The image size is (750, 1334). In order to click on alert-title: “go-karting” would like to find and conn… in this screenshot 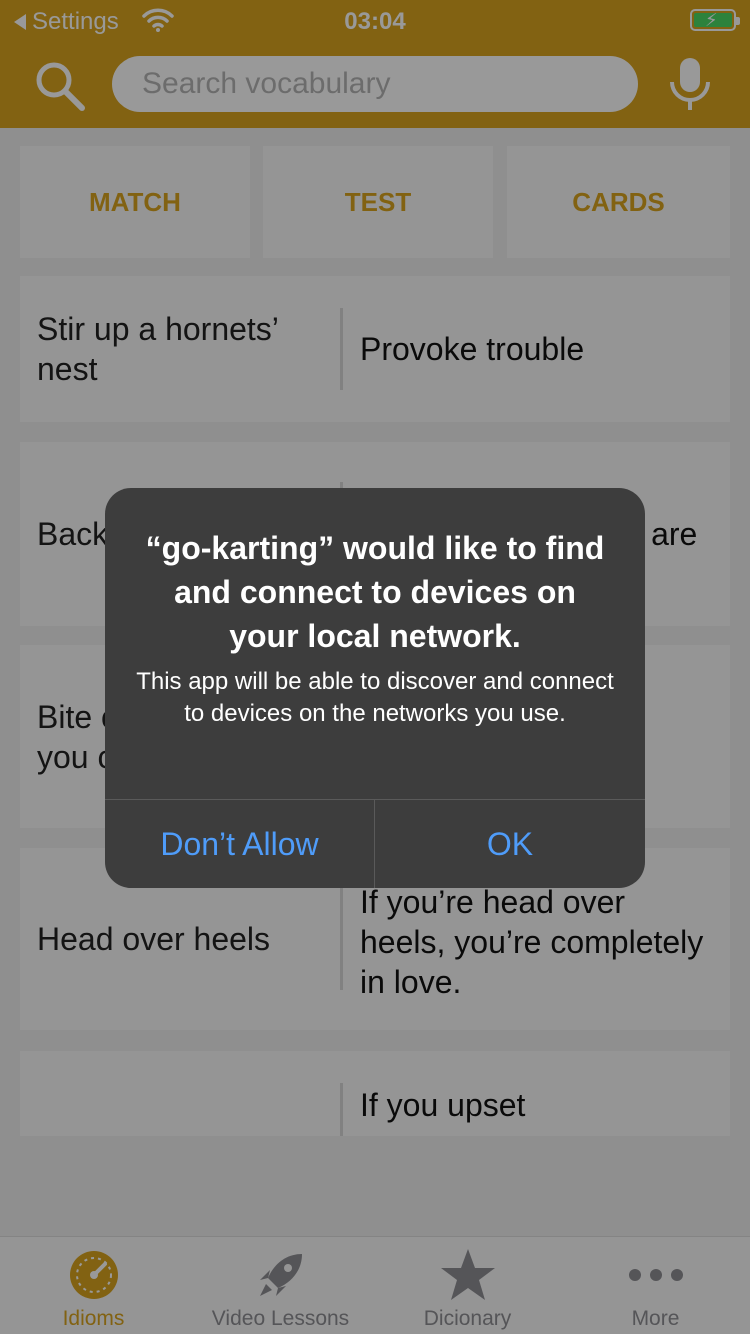, I will do `click(375, 592)`.